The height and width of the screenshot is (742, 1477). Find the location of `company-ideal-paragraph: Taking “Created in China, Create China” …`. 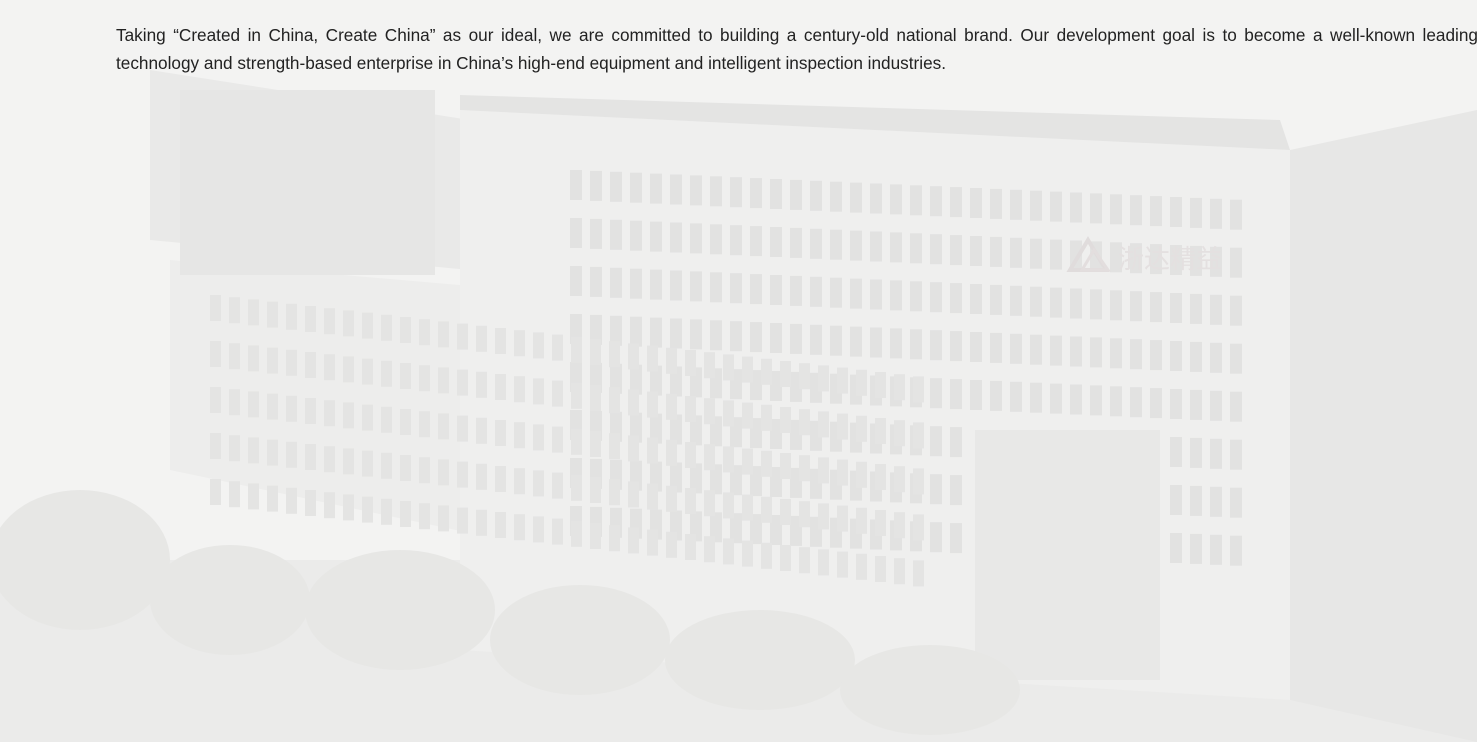

company-ideal-paragraph: Taking “Created in China, Create China” … is located at coordinates (796, 49).